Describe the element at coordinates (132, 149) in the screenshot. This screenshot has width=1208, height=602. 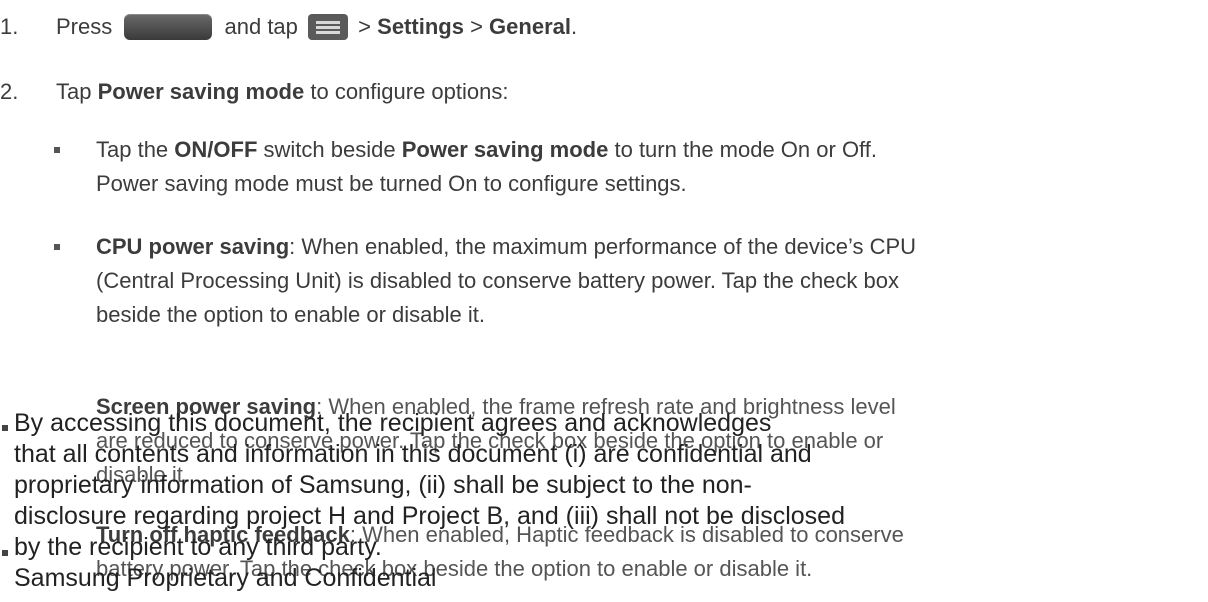
I see `bullet-text: Tap the` at that location.